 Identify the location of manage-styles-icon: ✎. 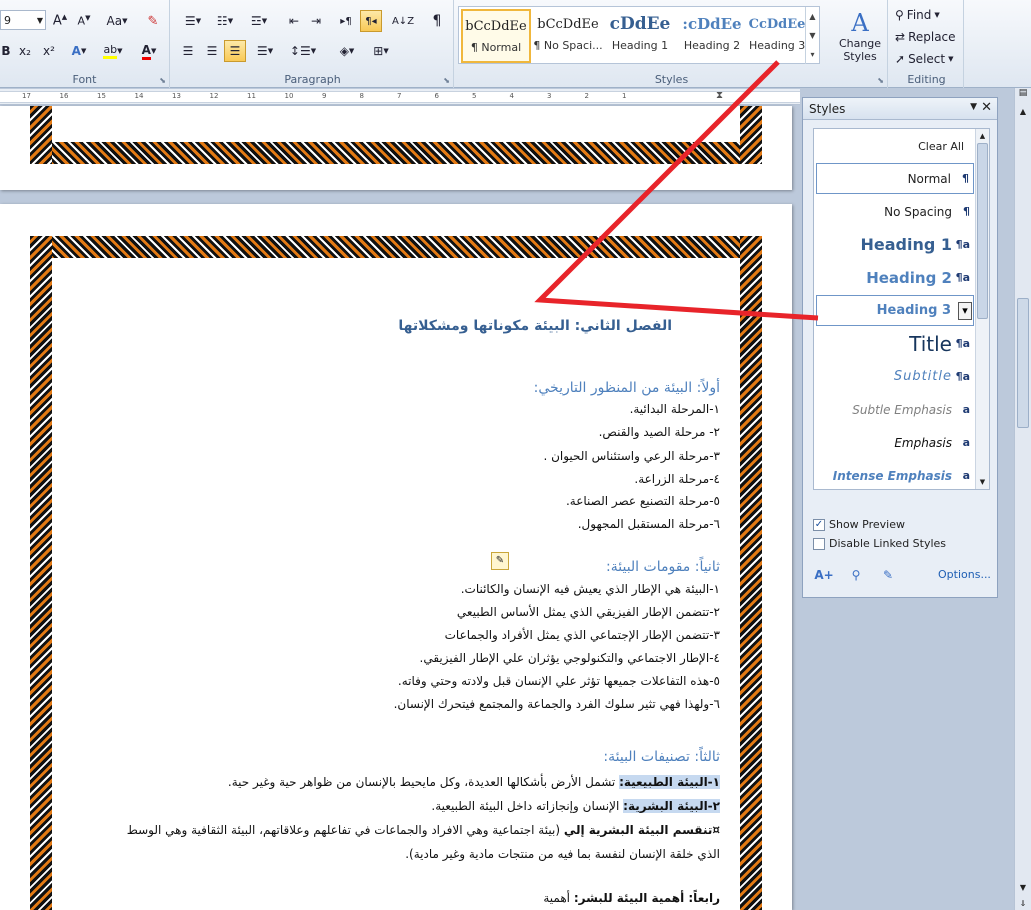
(888, 575).